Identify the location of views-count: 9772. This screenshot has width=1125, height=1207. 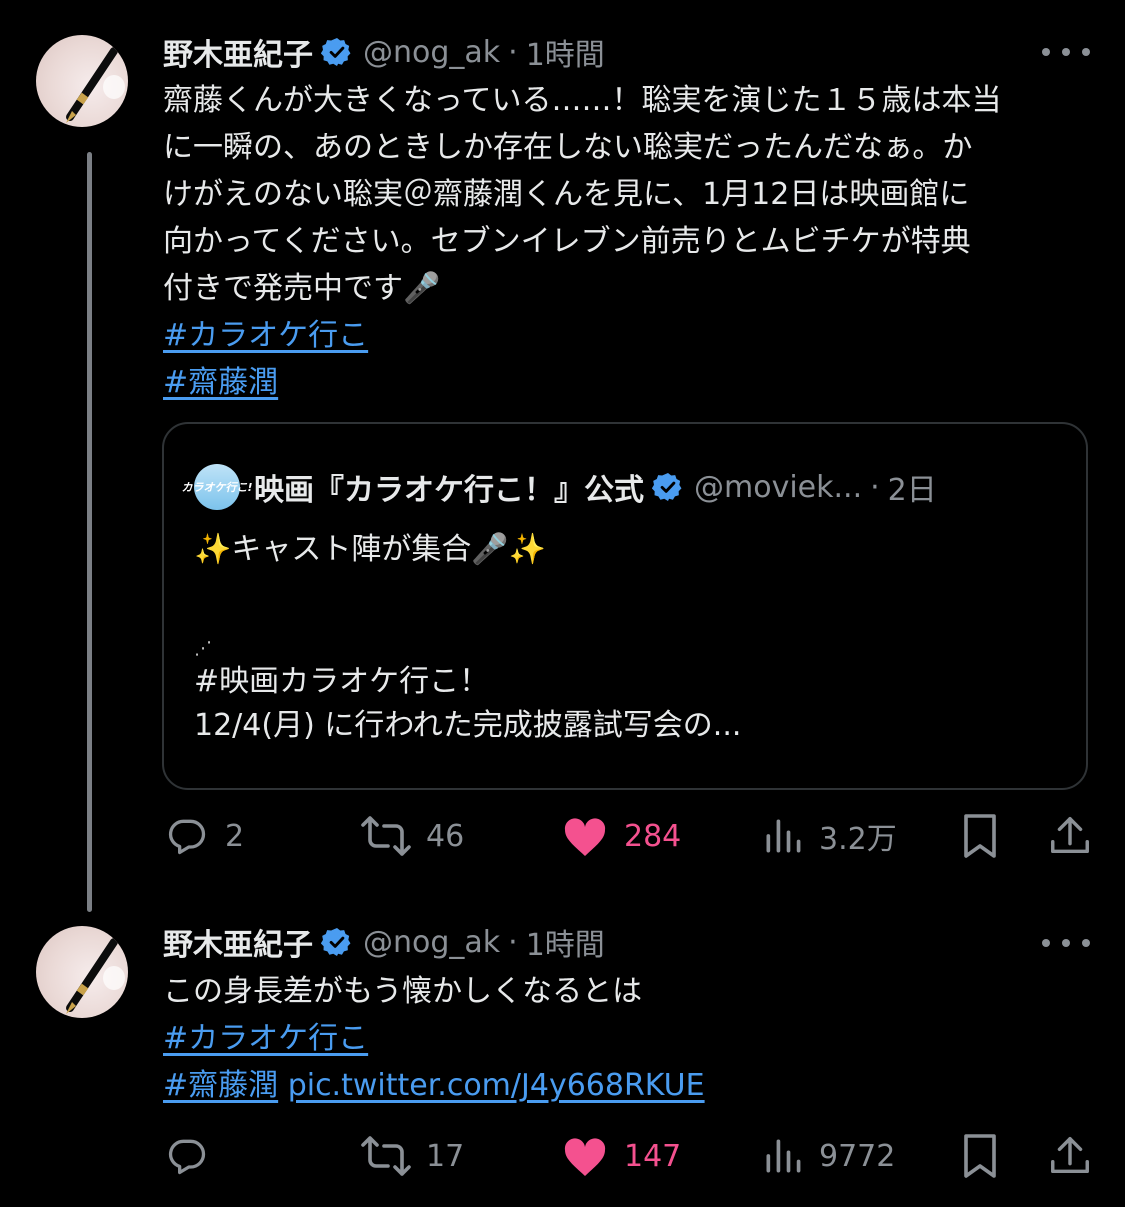
(857, 1156).